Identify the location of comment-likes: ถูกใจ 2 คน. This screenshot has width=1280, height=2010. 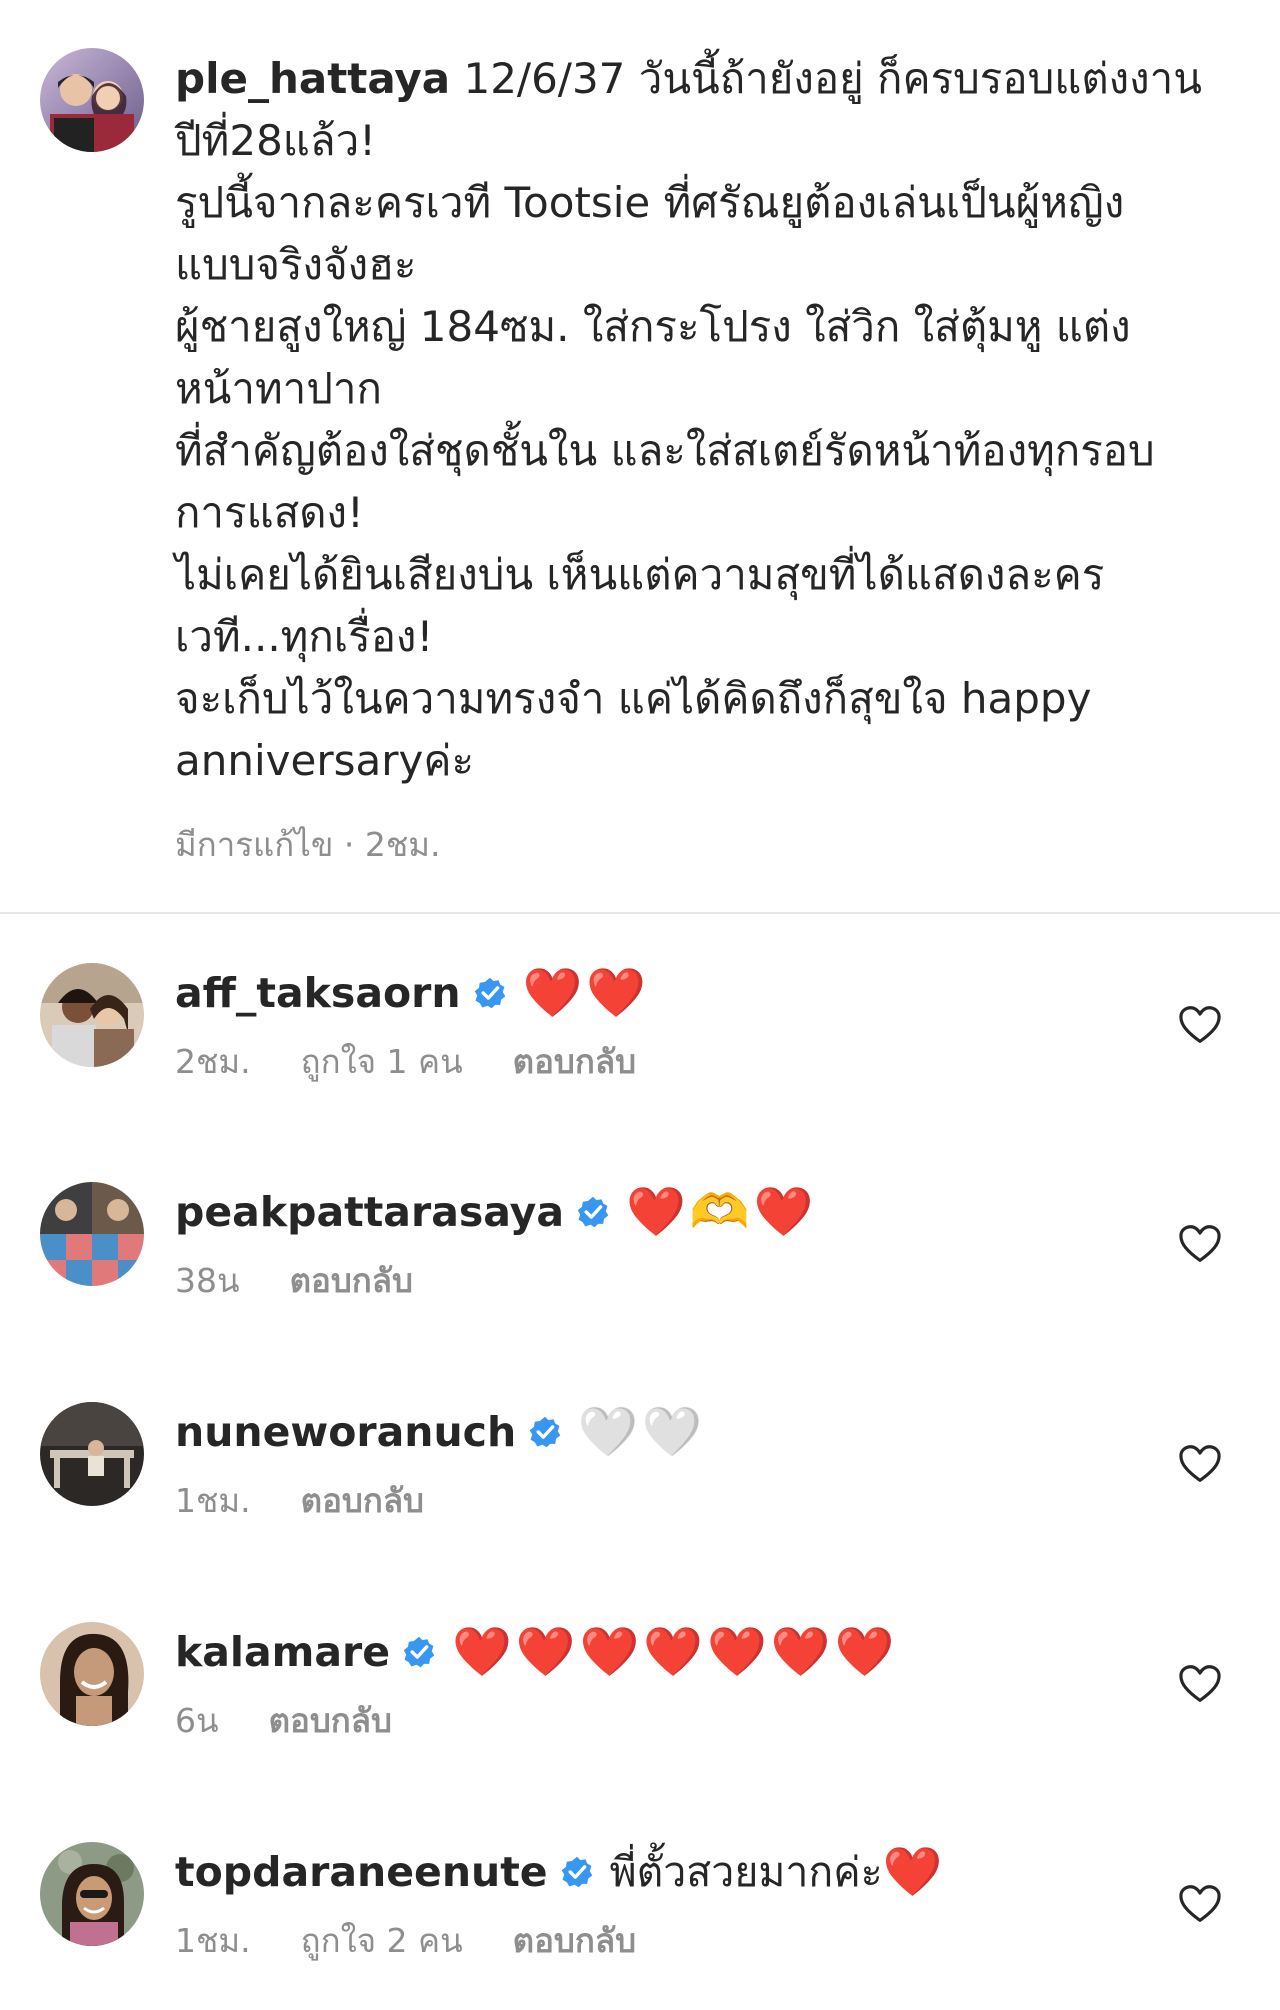
(382, 1940).